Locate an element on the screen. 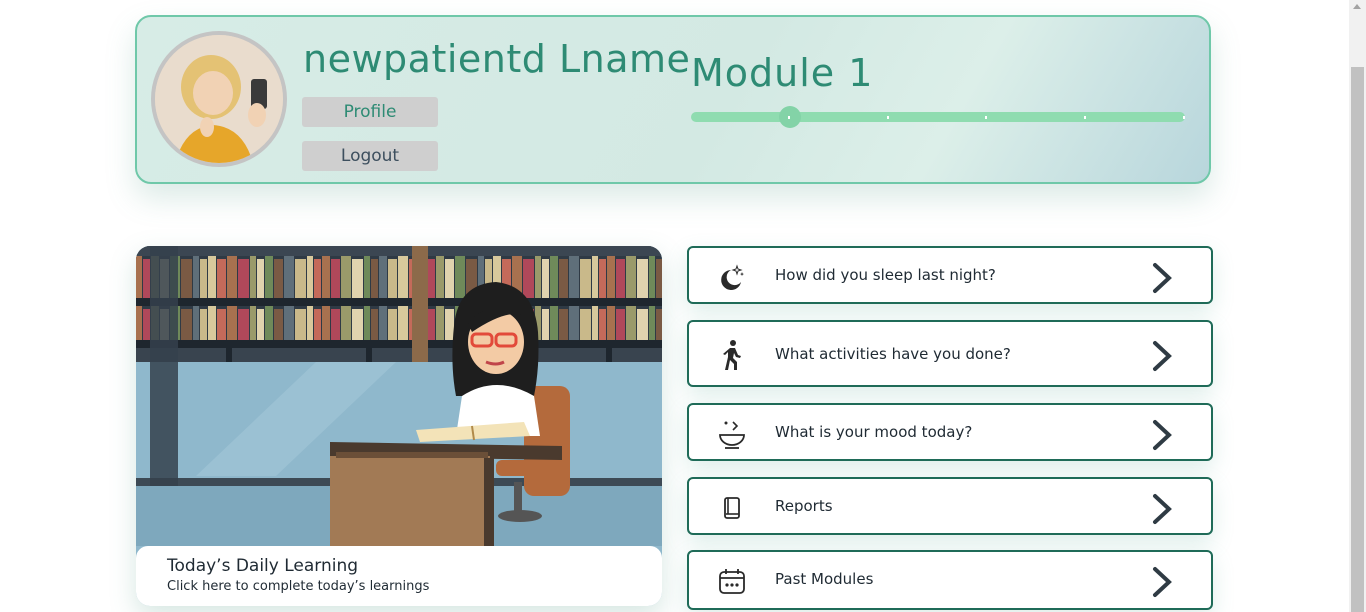 This screenshot has height=612, width=1366. calendar-icon is located at coordinates (732, 581).